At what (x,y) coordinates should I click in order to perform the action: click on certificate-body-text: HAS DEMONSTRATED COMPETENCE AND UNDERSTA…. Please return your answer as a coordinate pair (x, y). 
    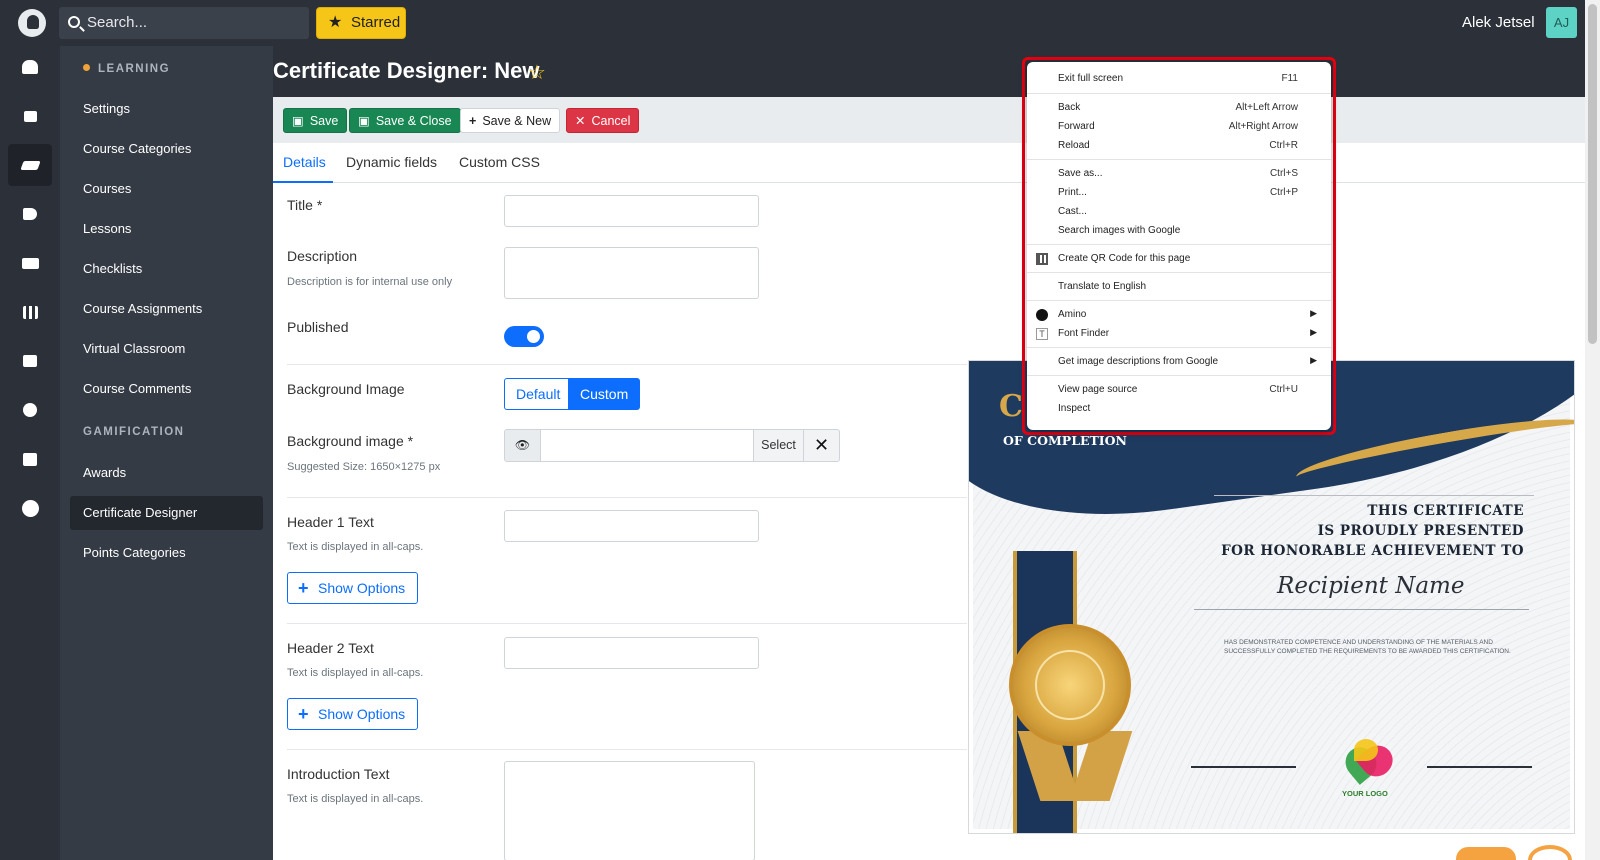
    Looking at the image, I should click on (1367, 647).